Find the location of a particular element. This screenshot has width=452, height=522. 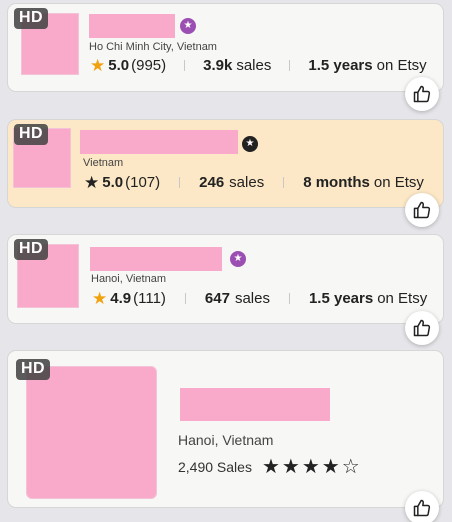

shop-stats: ★ 4.9 (111) 647 sales 1.5 years on Etsy is located at coordinates (259, 298).